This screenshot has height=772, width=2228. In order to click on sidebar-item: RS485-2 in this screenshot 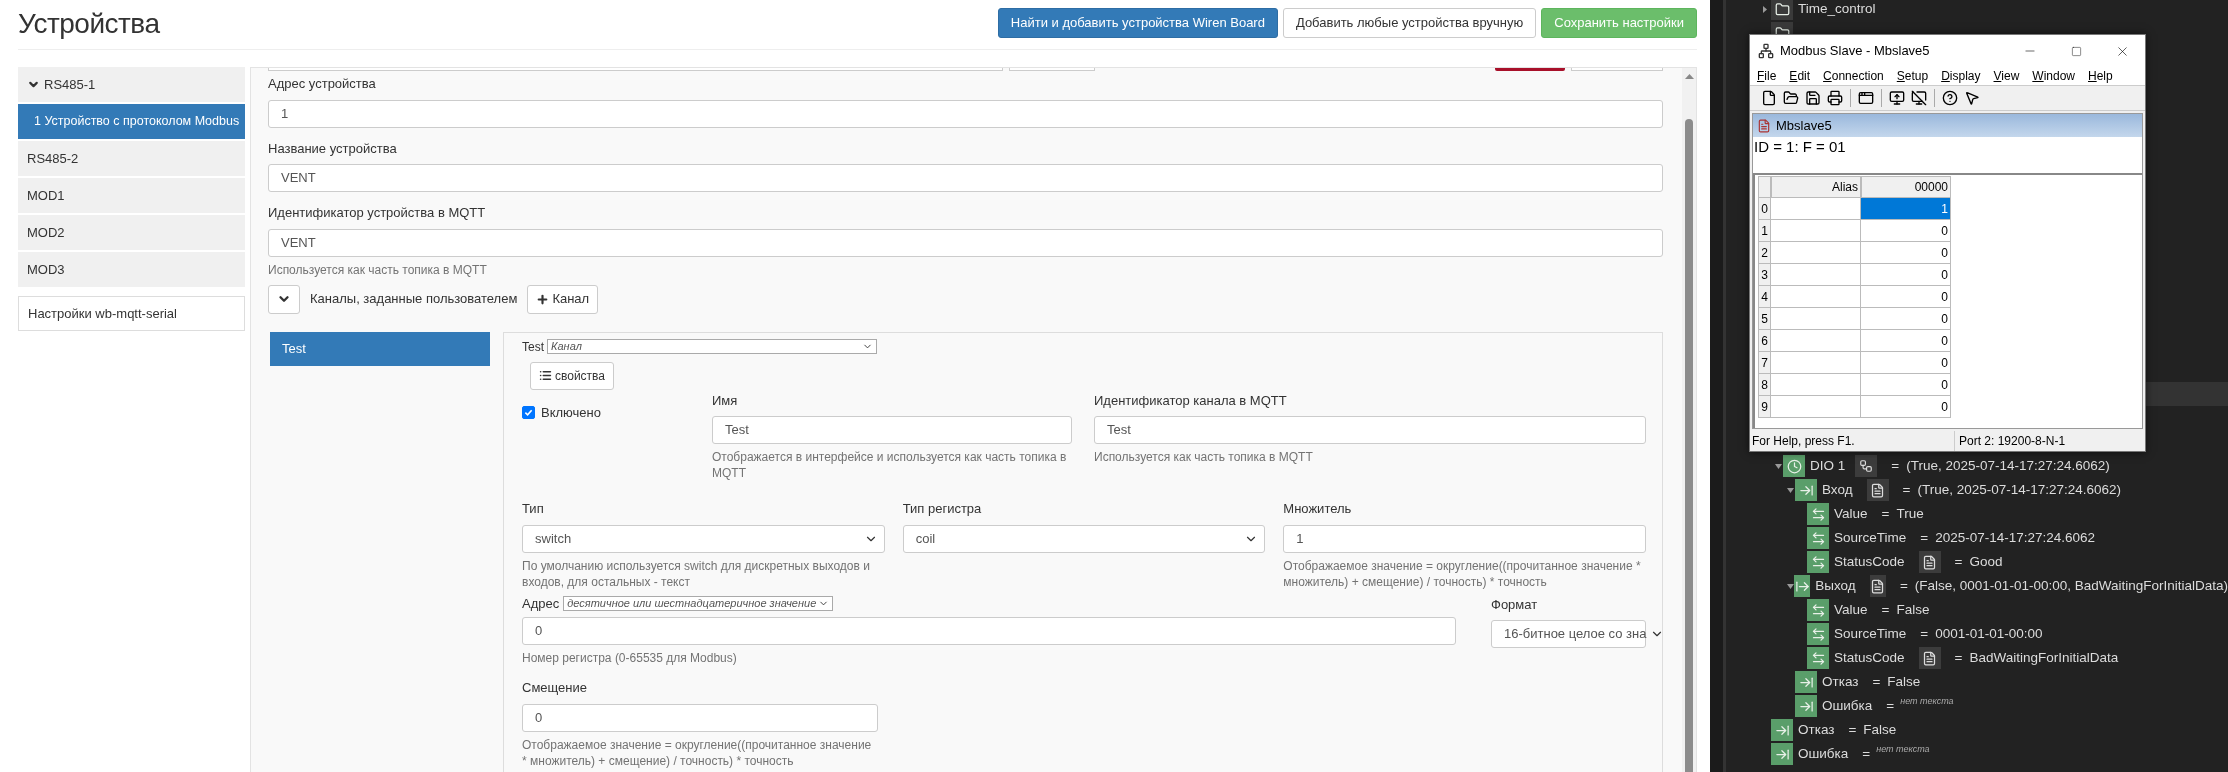, I will do `click(131, 158)`.